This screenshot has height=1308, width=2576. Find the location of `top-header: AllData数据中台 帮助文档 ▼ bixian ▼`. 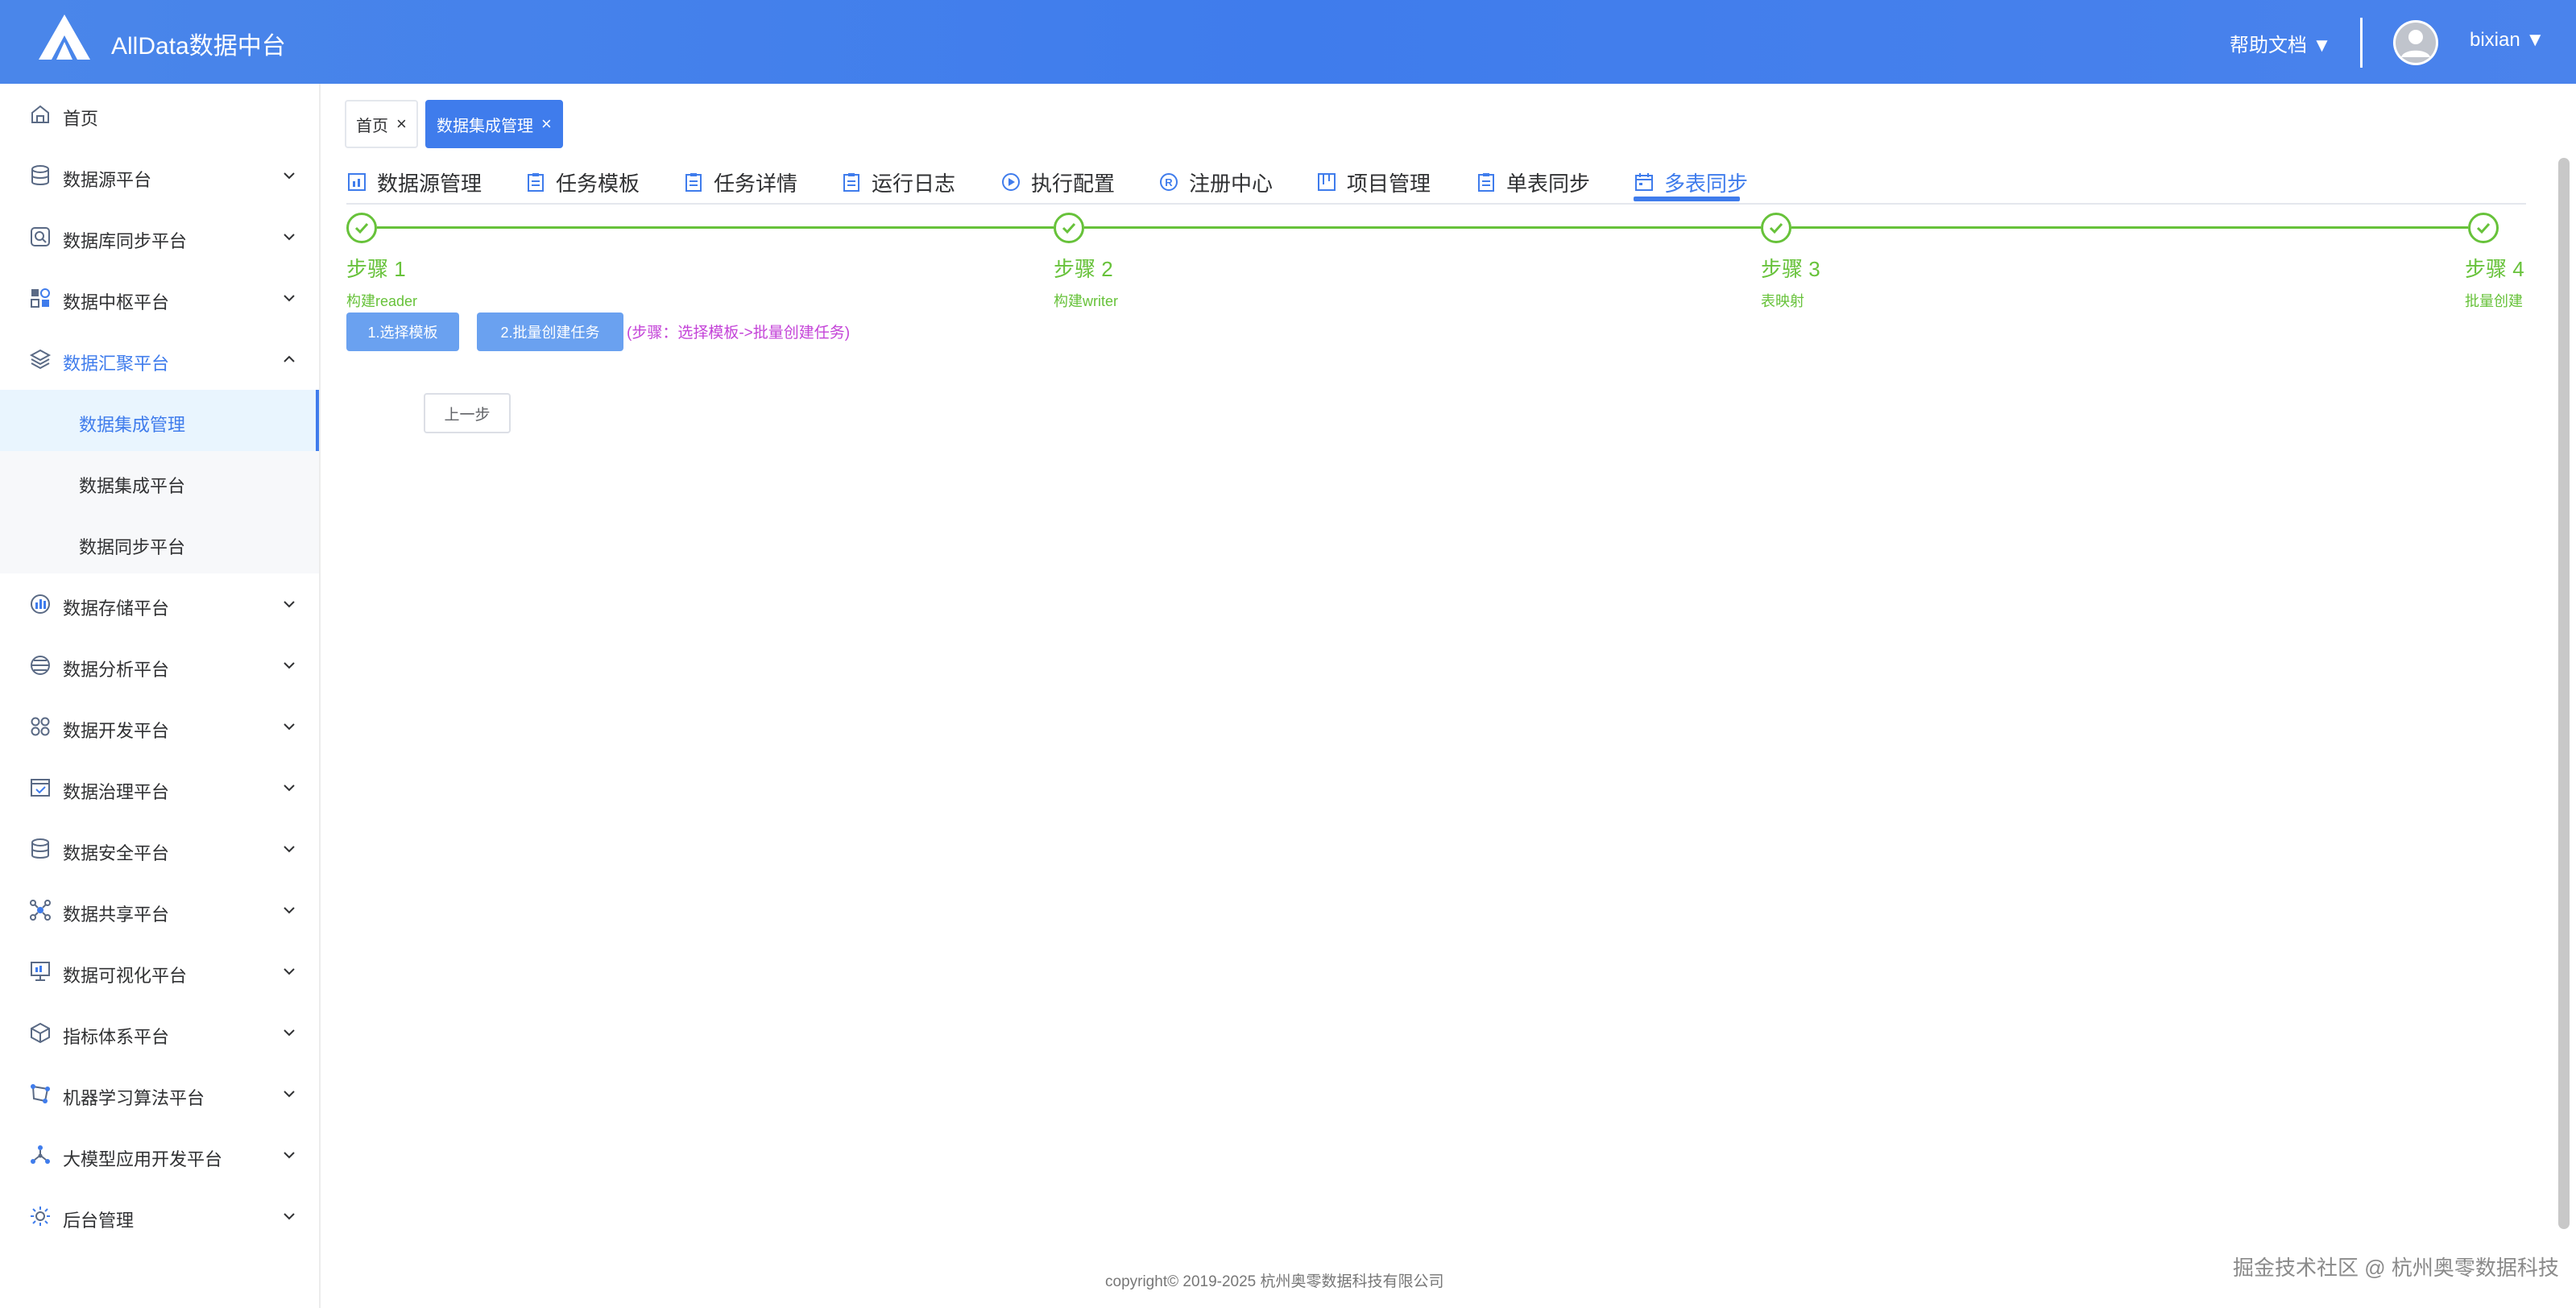

top-header: AllData数据中台 帮助文档 ▼ bixian ▼ is located at coordinates (1288, 42).